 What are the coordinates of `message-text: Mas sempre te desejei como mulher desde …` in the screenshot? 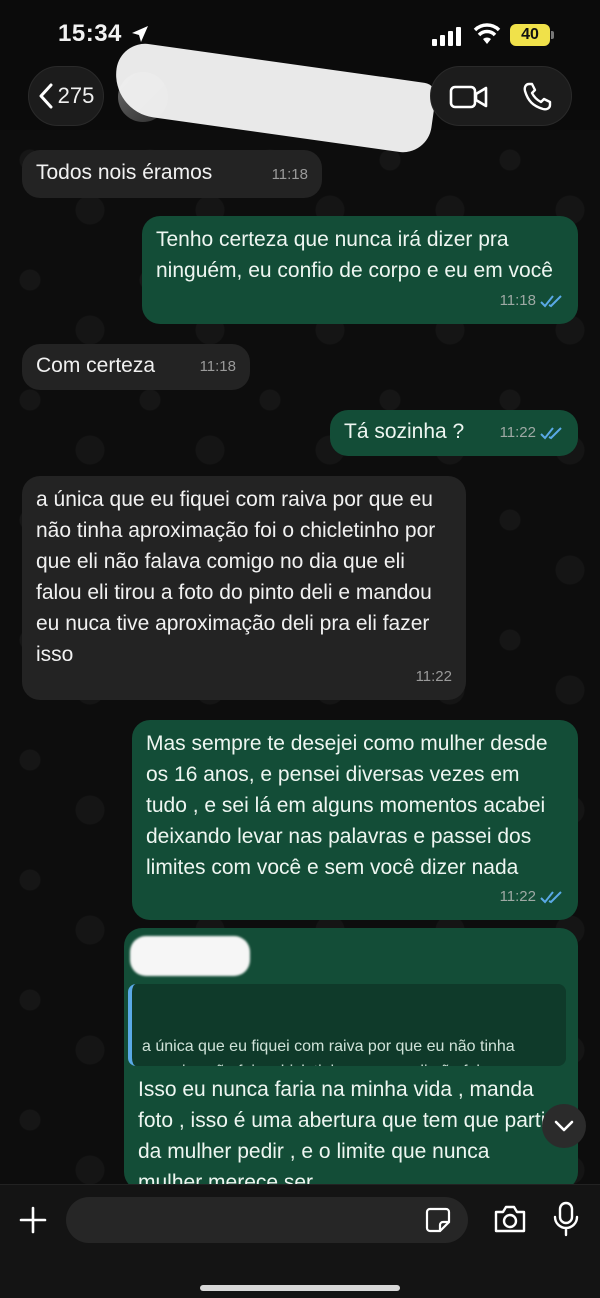 It's located at (347, 805).